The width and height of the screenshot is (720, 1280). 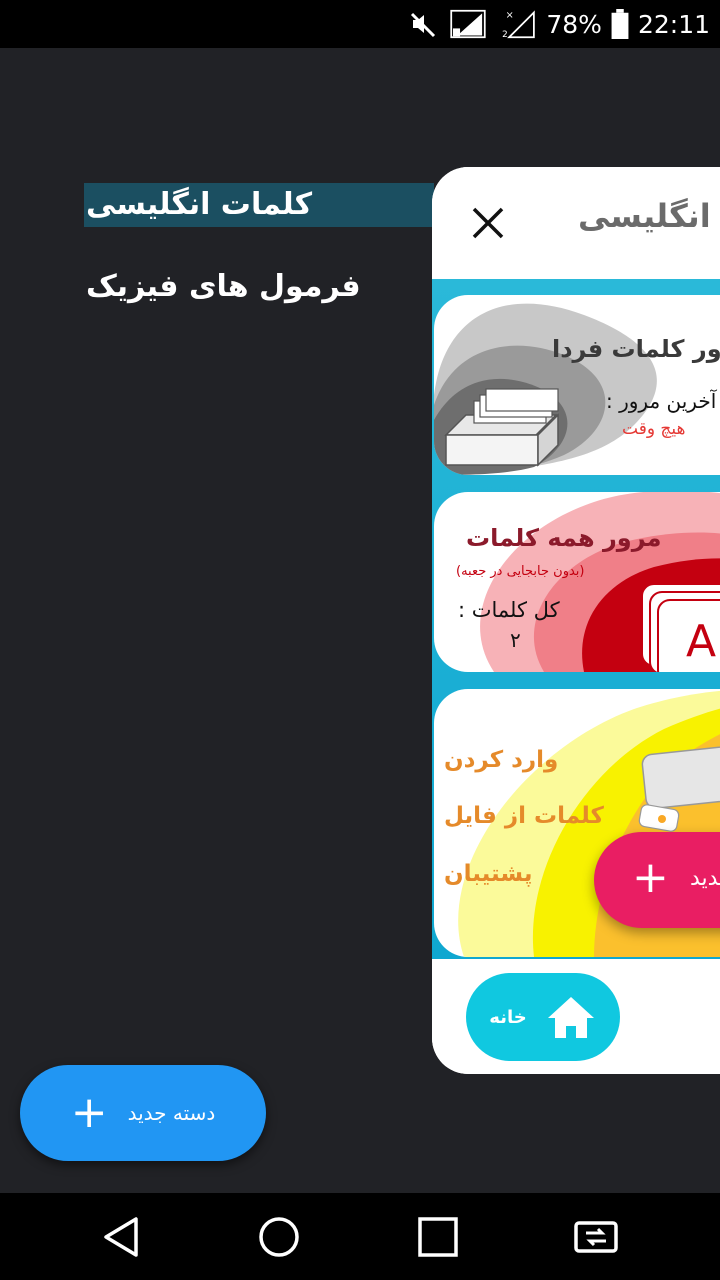 What do you see at coordinates (661, 401) in the screenshot?
I see `last-review-label: آخرین مرور :` at bounding box center [661, 401].